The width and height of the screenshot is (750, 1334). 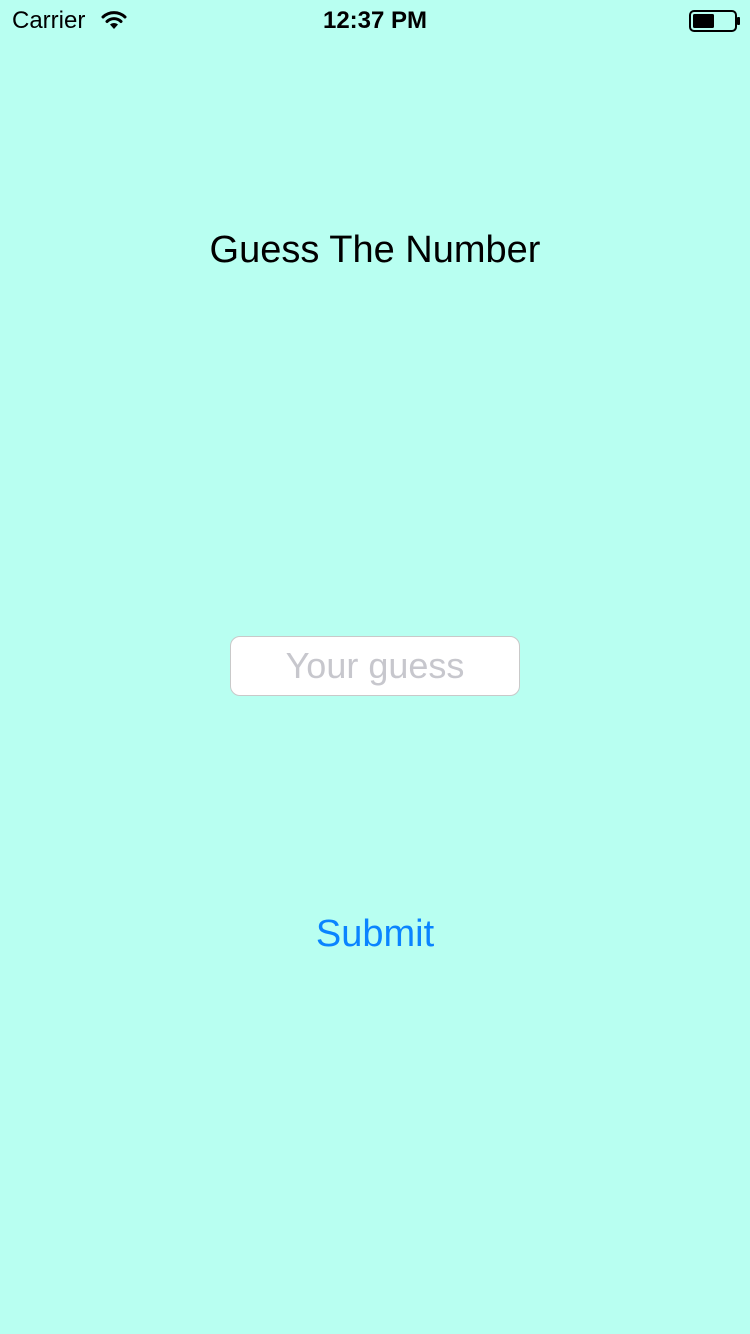 What do you see at coordinates (375, 250) in the screenshot?
I see `page-title: Guess The Number` at bounding box center [375, 250].